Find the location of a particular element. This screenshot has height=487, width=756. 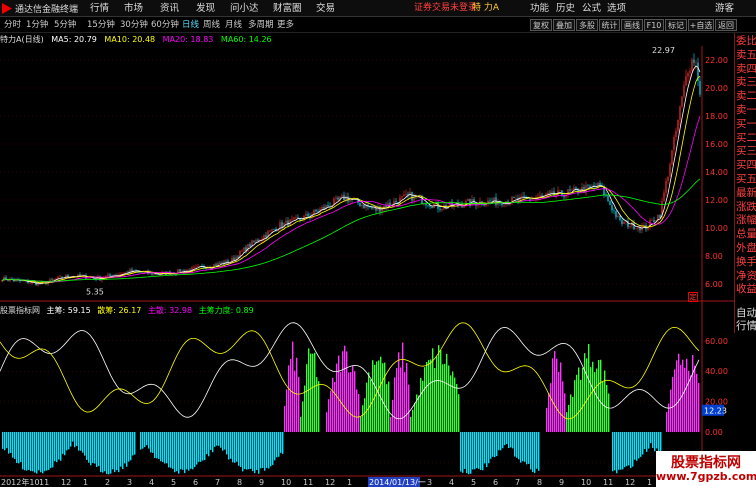

menu-trade: 交易 is located at coordinates (325, 8).